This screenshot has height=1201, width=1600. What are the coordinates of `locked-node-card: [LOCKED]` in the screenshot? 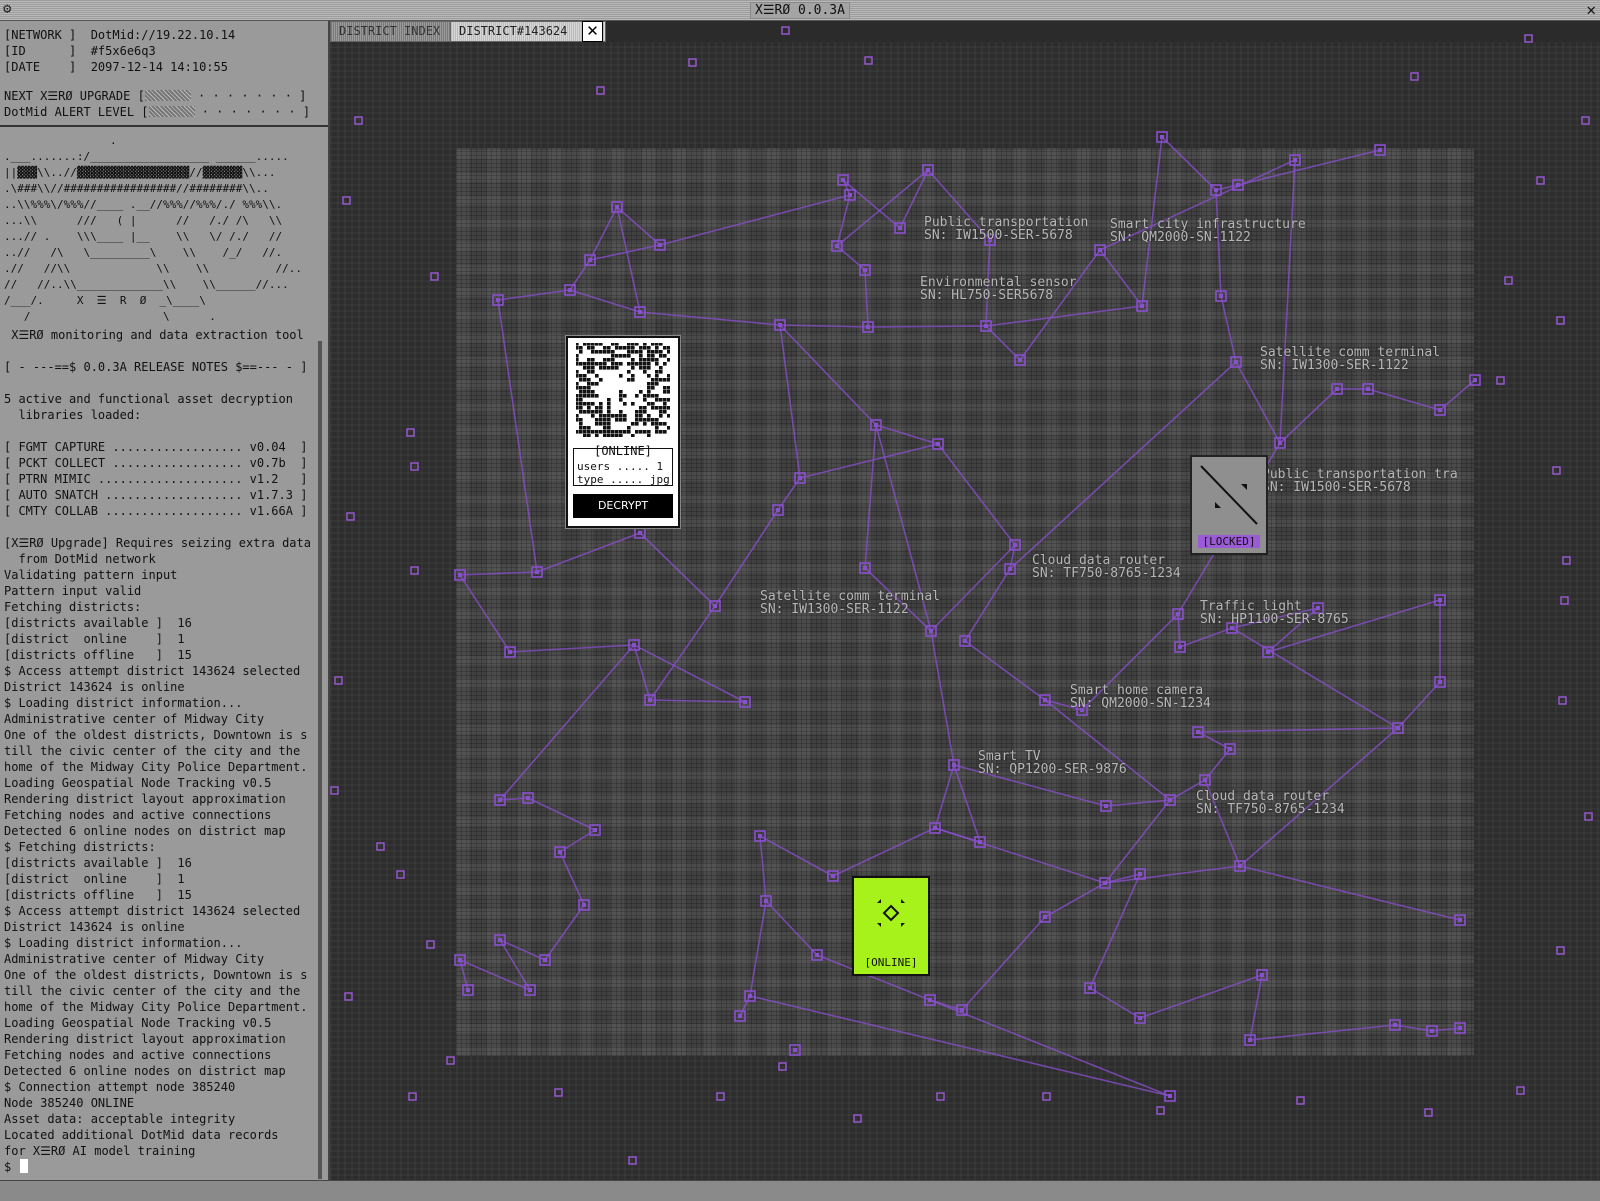 It's located at (1229, 505).